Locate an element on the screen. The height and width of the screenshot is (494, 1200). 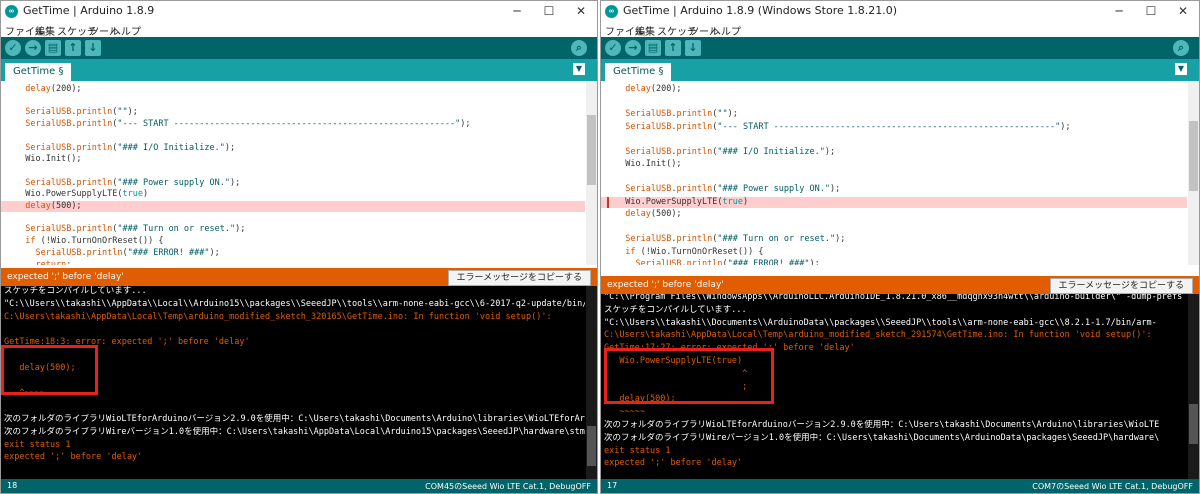
console-line: ~~~~~ is located at coordinates (624, 412).